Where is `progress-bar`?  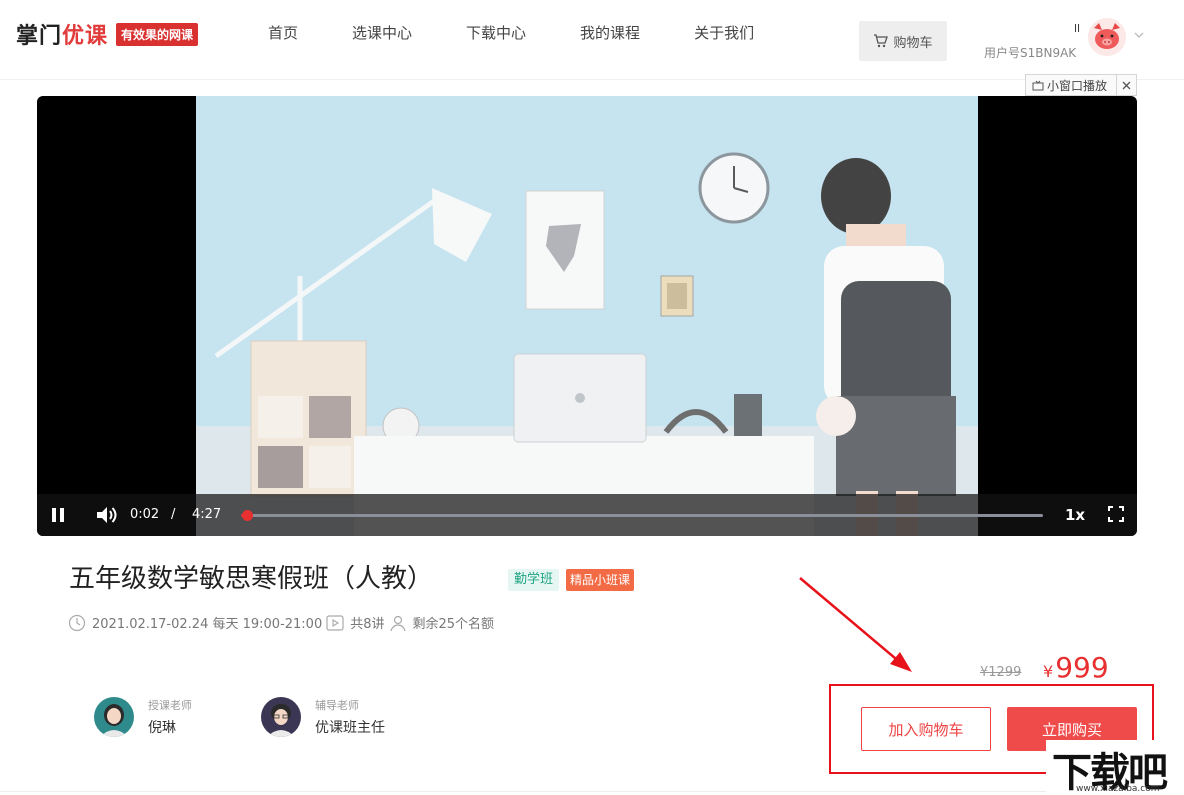 progress-bar is located at coordinates (642, 515).